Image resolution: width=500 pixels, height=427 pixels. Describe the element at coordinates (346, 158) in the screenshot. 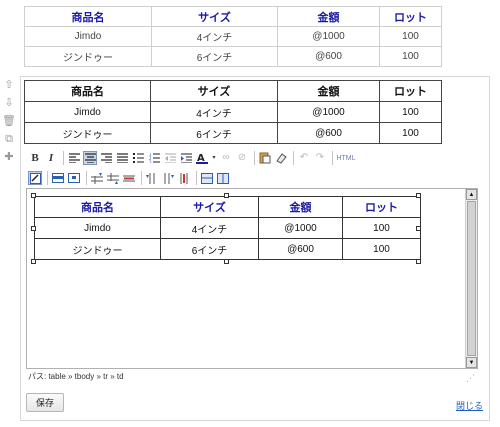

I see `html-source-button: HTML` at that location.